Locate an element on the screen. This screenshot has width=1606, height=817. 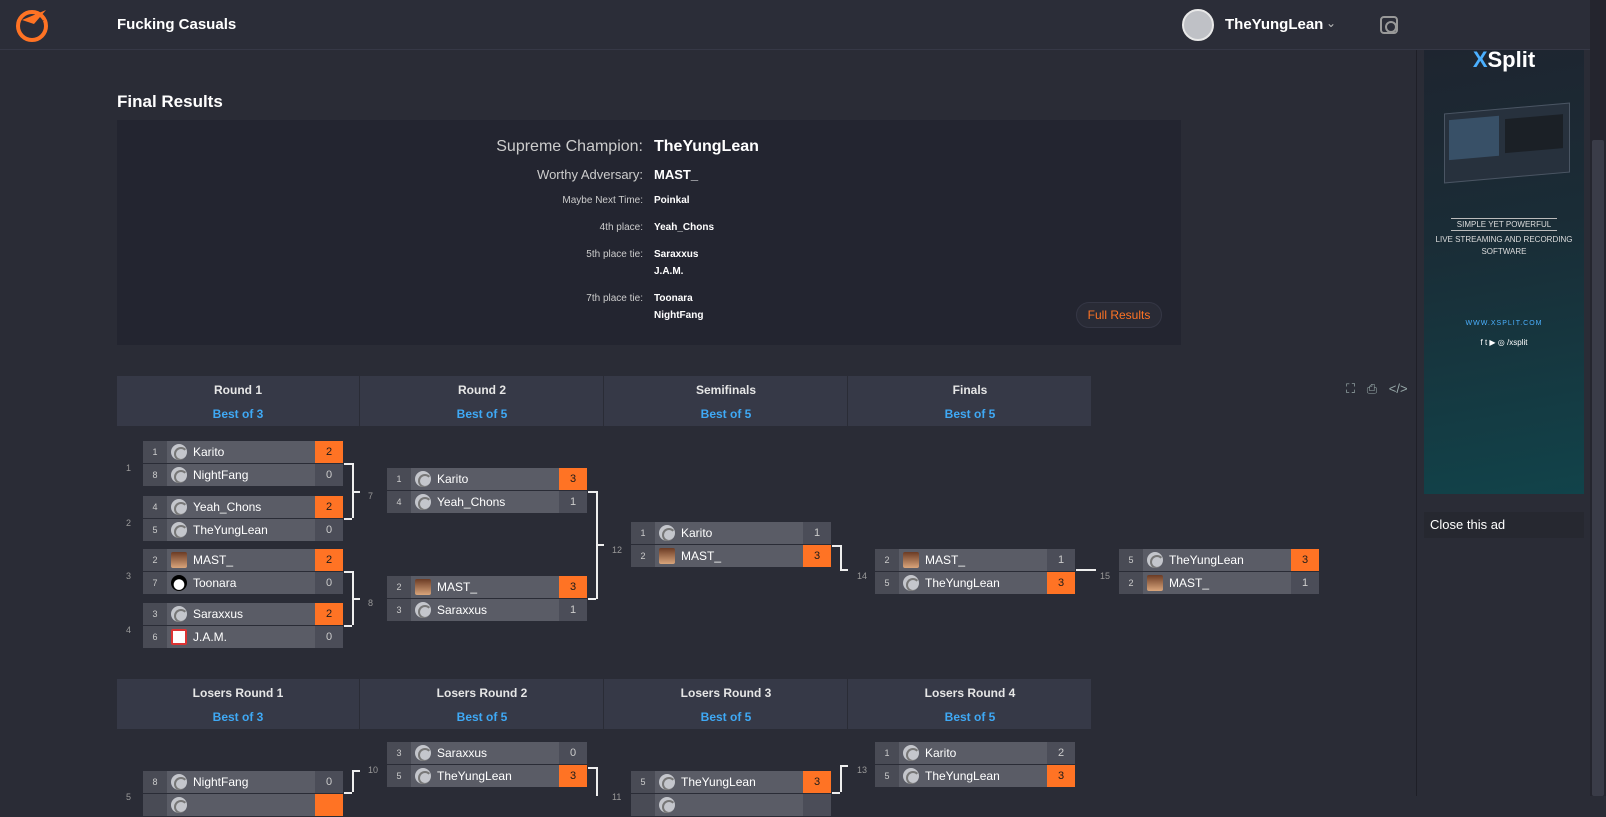
player-score: 1 is located at coordinates (817, 533).